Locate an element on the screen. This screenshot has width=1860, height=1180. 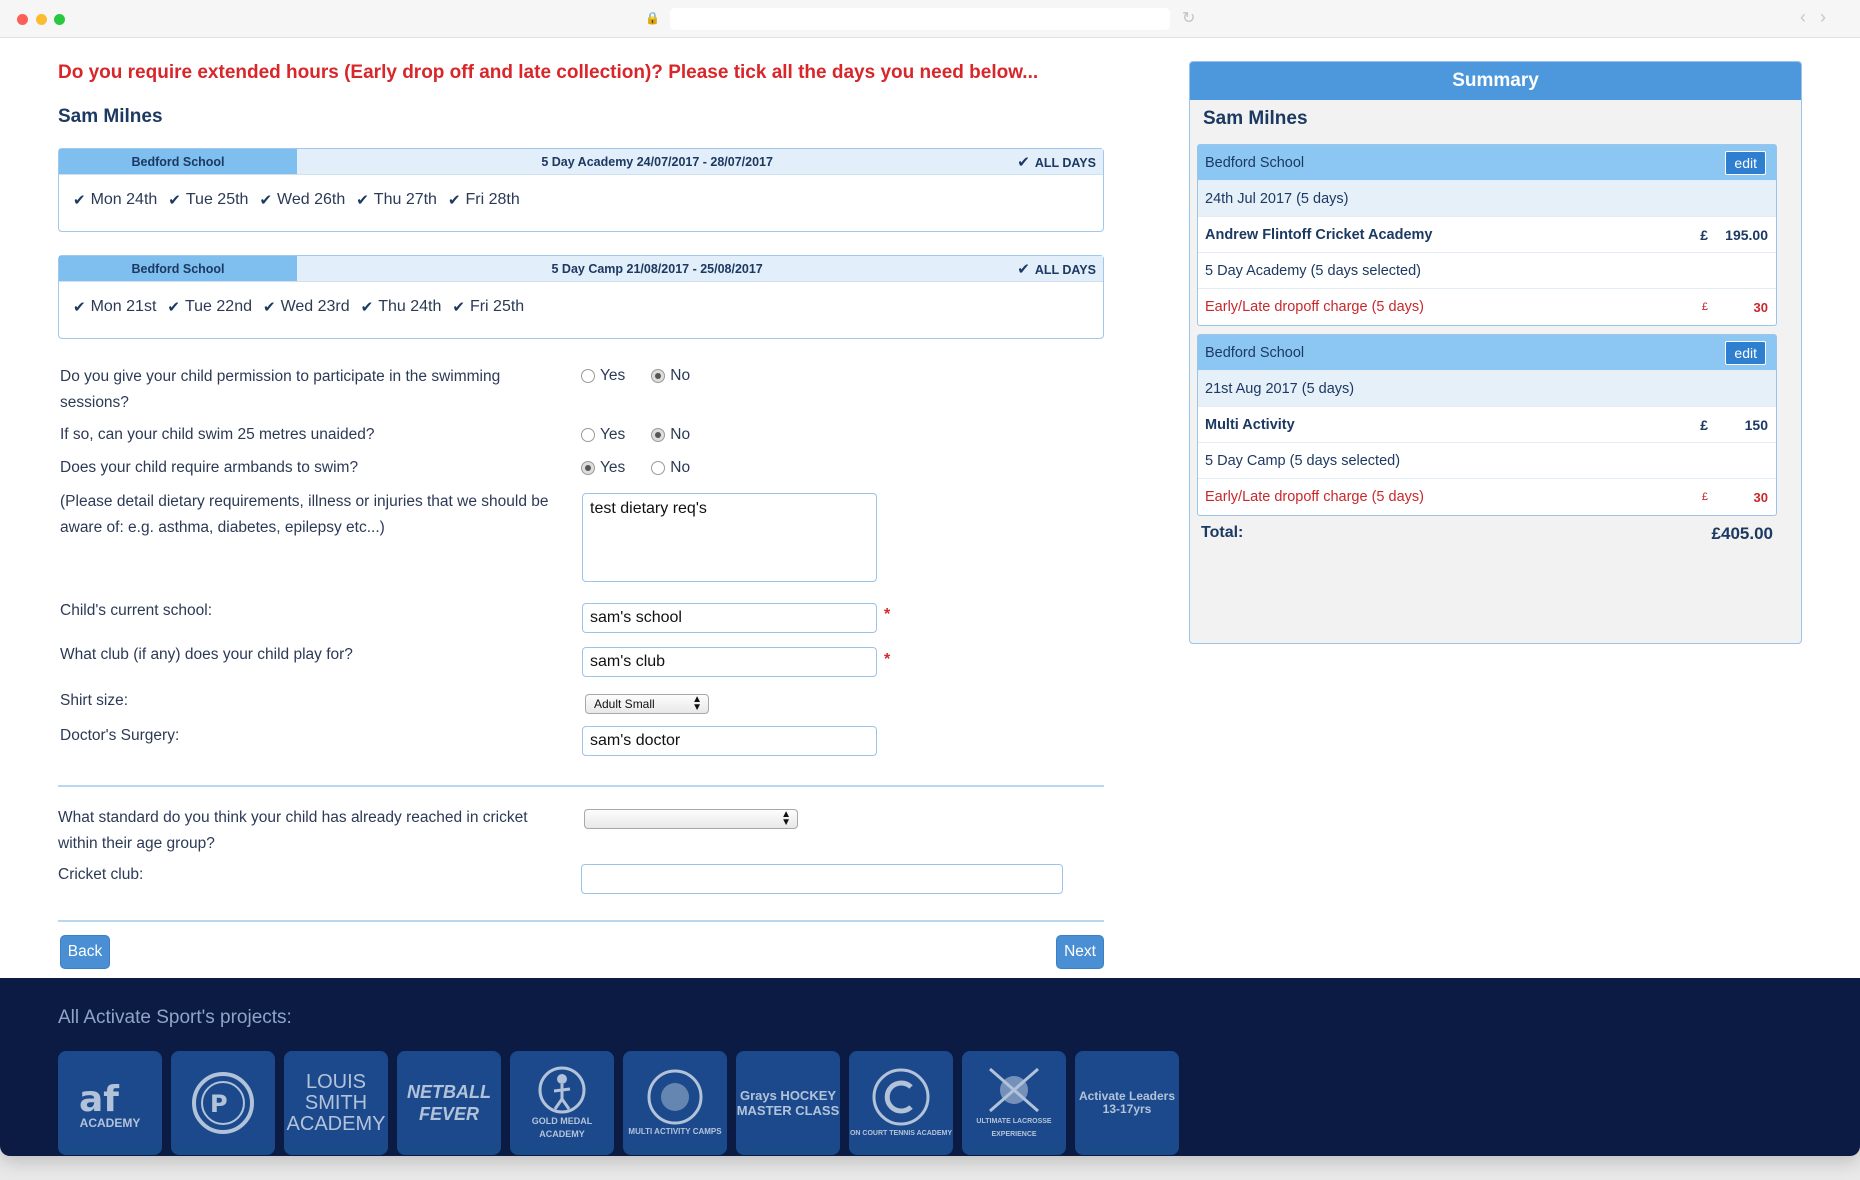
doctor-input: sam's doctor is located at coordinates (729, 741).